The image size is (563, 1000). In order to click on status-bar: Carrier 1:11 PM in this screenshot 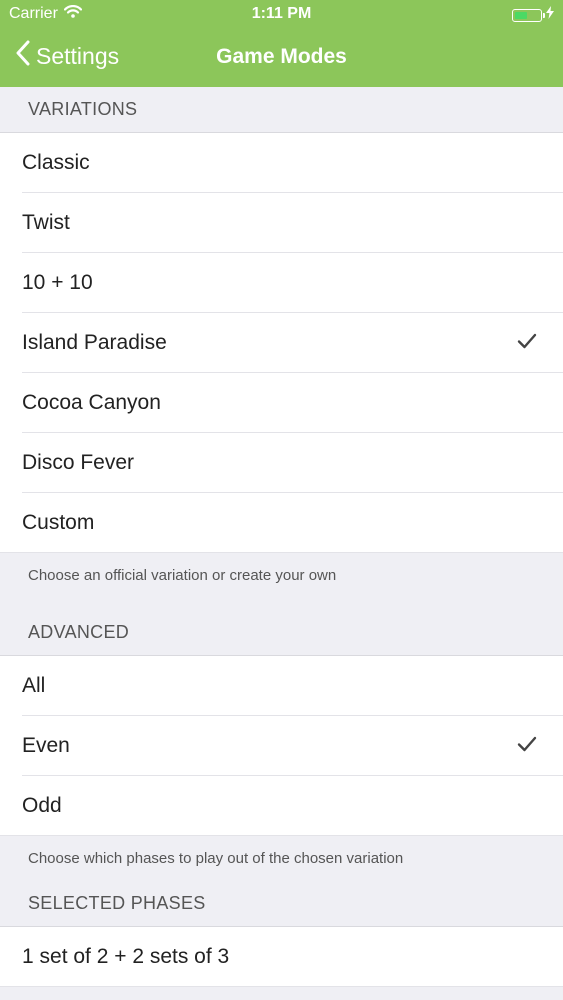, I will do `click(281, 15)`.